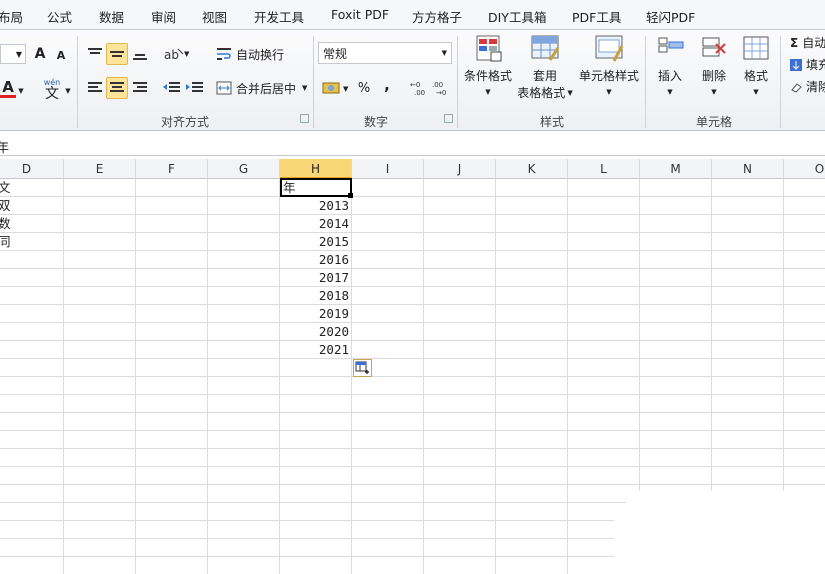  What do you see at coordinates (316, 242) in the screenshot?
I see `cell-h4: 2015` at bounding box center [316, 242].